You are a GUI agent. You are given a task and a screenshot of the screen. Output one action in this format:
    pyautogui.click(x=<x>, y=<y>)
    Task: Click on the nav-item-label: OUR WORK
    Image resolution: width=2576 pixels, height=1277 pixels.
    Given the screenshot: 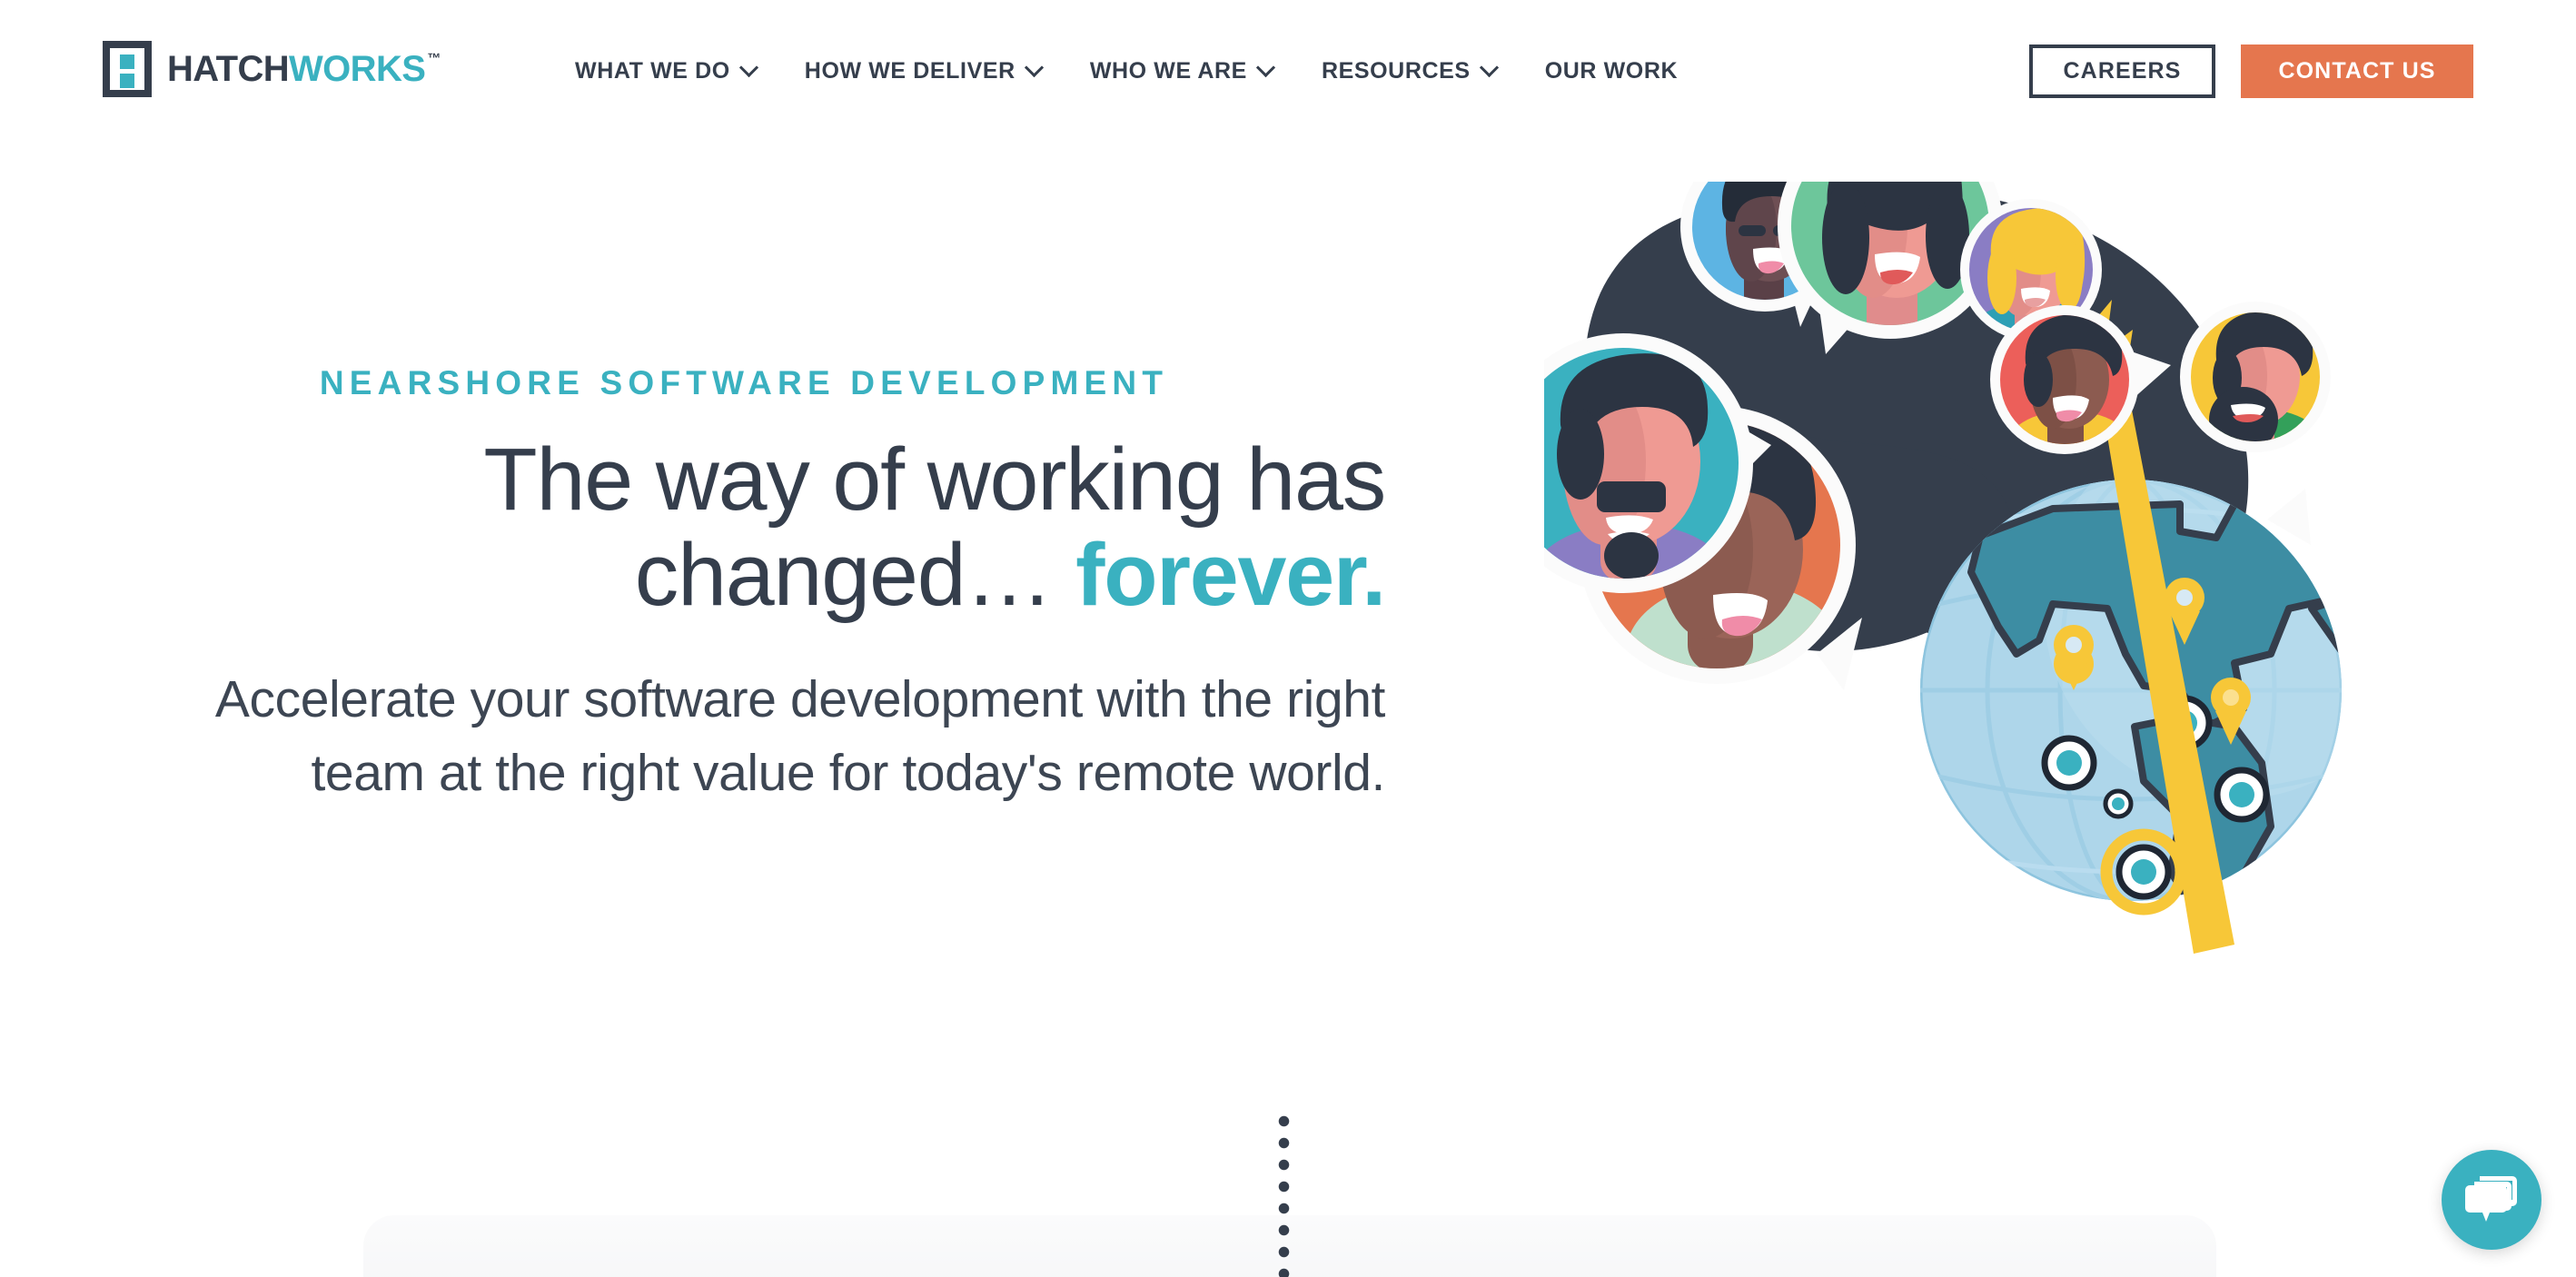 What is the action you would take?
    pyautogui.click(x=1611, y=70)
    